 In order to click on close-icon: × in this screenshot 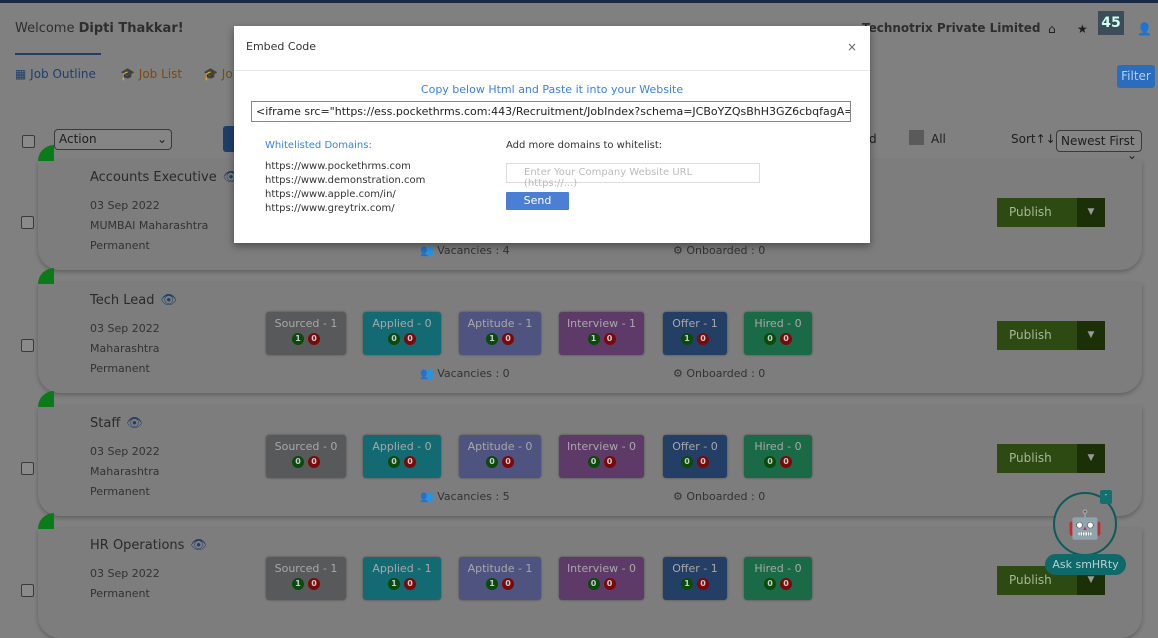, I will do `click(852, 47)`.